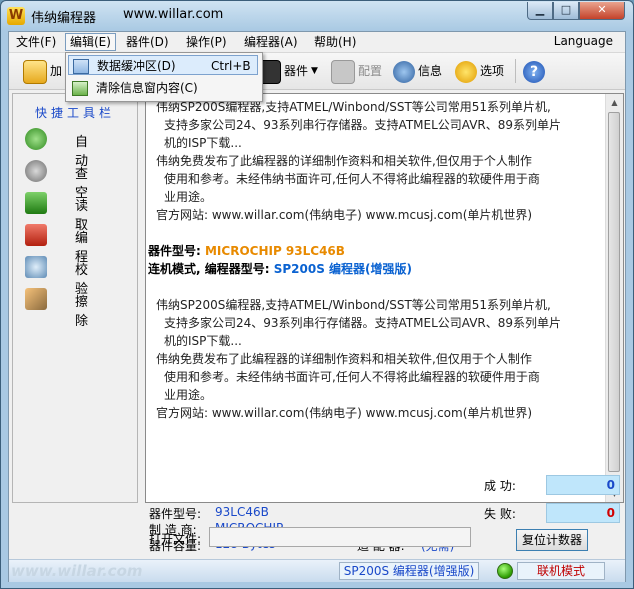 The image size is (634, 589). I want to click on sidebar-item-blank-check: 查空, so click(76, 179).